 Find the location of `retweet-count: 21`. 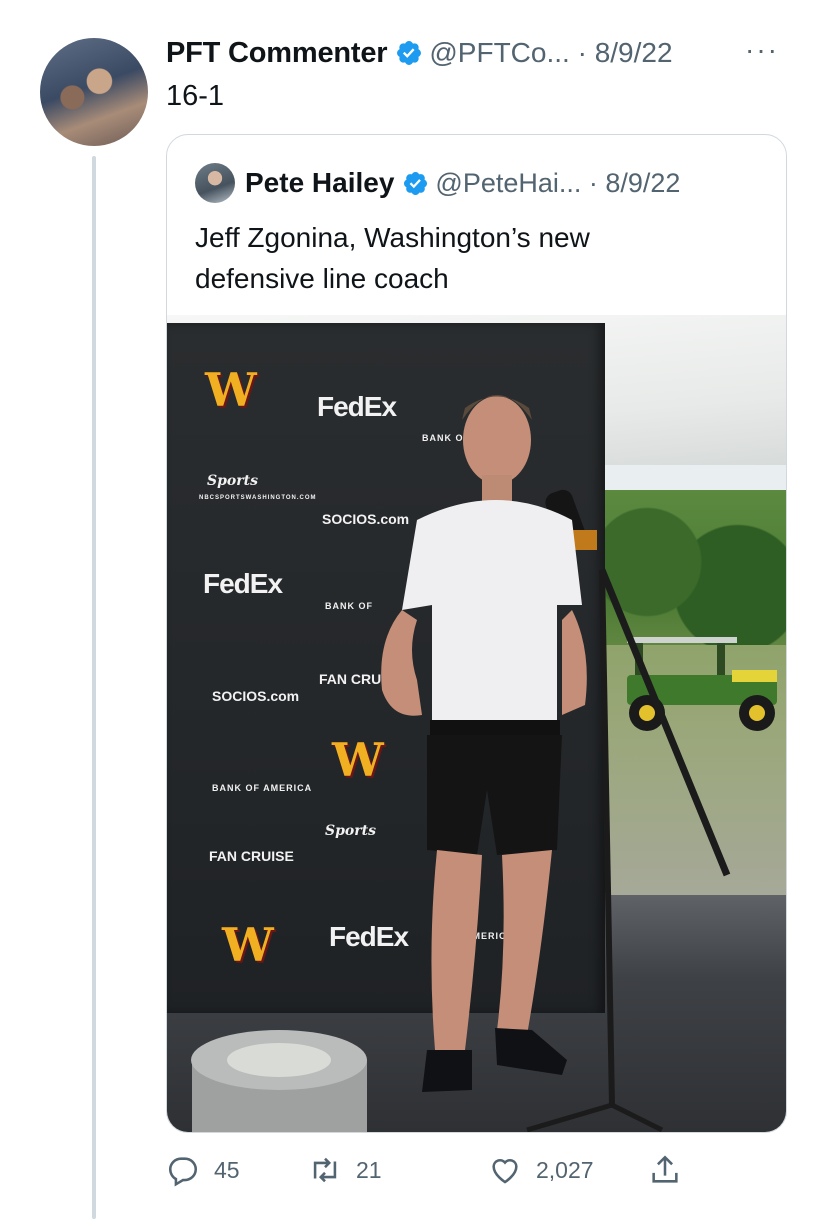

retweet-count: 21 is located at coordinates (369, 1169).